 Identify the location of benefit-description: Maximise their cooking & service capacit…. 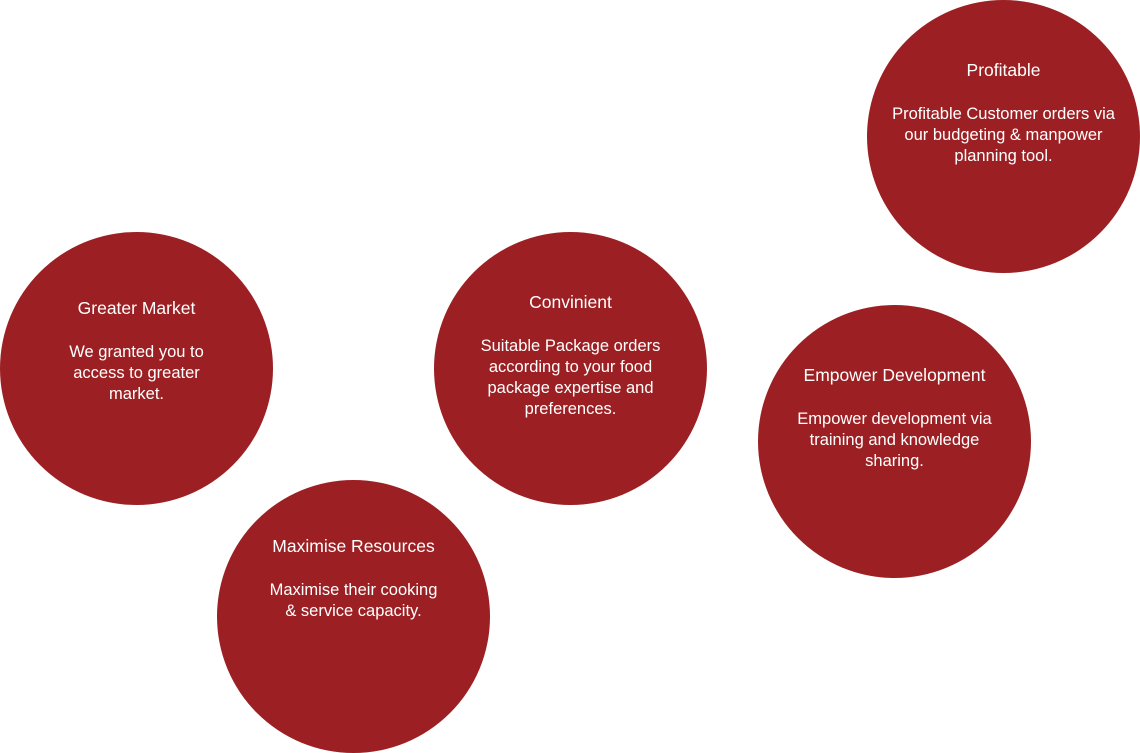
(353, 600).